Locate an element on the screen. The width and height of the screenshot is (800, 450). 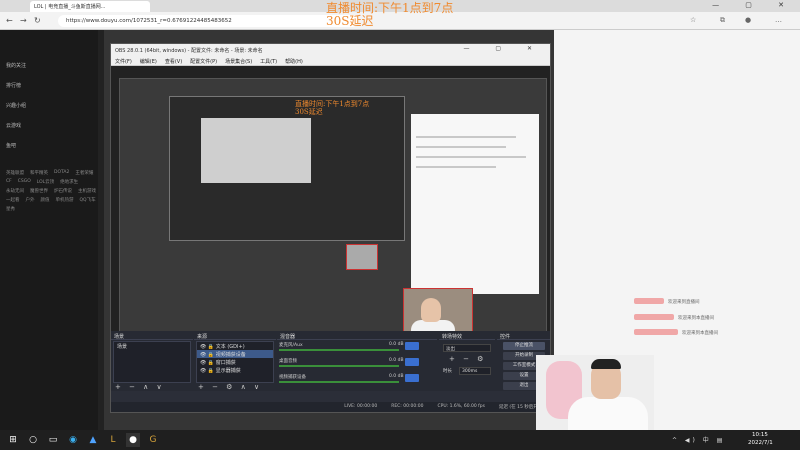
nav-category: CF is located at coordinates (9, 182).